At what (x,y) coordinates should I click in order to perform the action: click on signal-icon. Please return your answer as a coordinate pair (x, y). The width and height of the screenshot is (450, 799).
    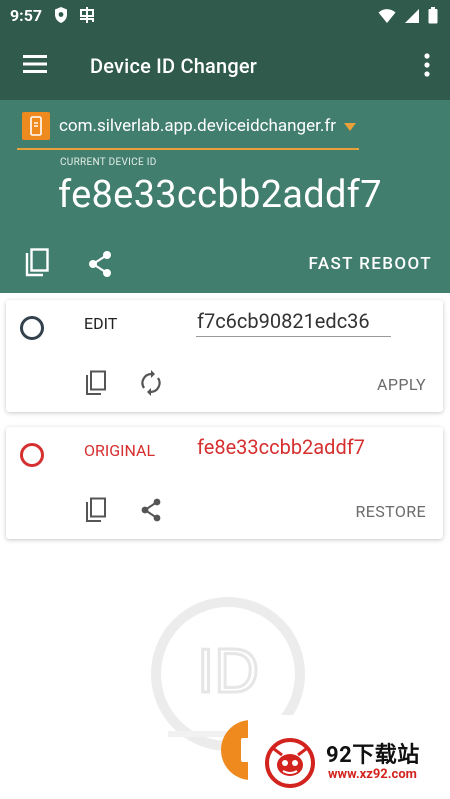
    Looking at the image, I should click on (412, 18).